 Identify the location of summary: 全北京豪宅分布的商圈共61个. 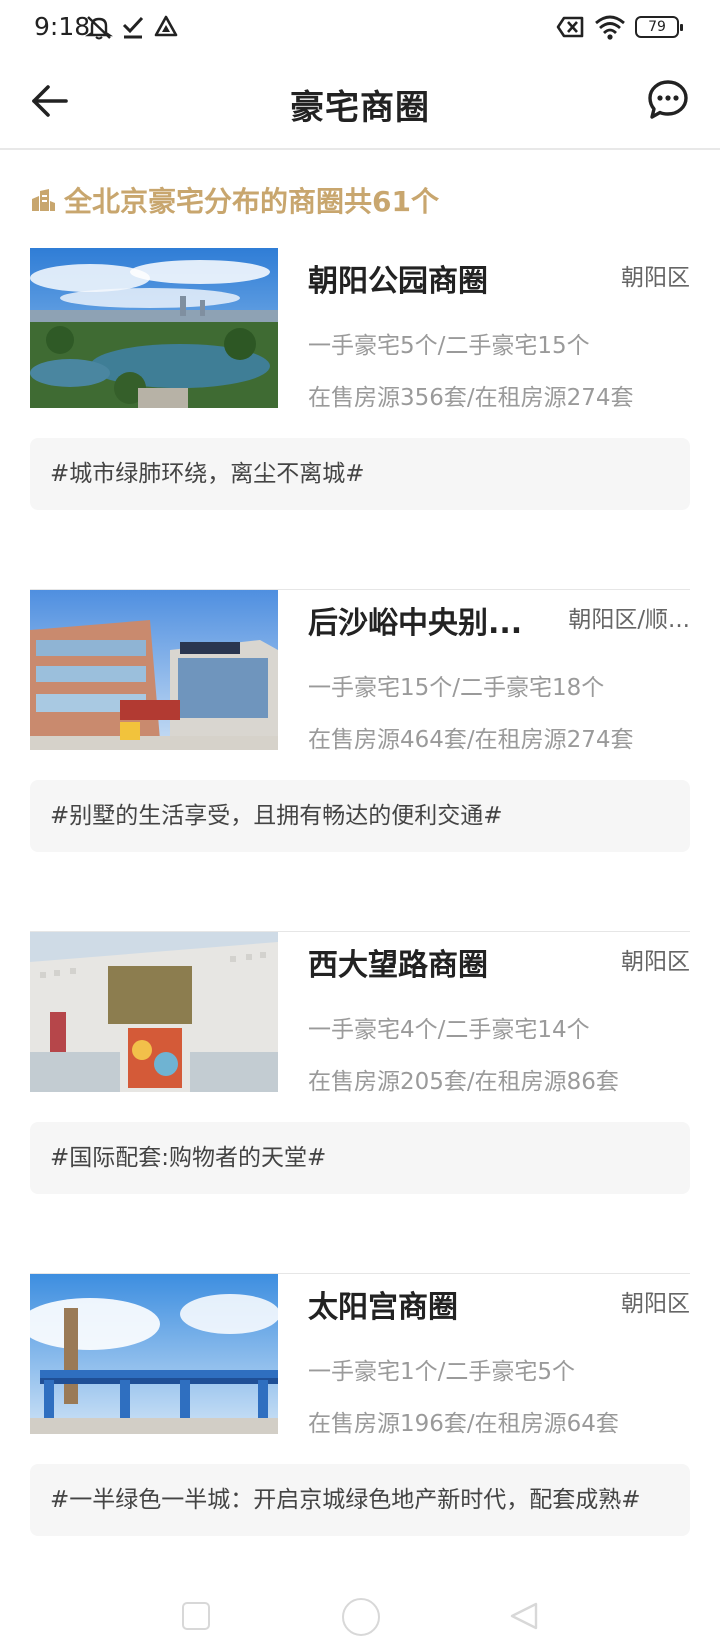
(234, 200).